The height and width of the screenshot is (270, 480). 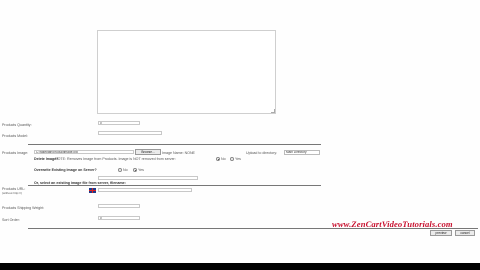 What do you see at coordinates (232, 159) in the screenshot?
I see `delete-yes-radio` at bounding box center [232, 159].